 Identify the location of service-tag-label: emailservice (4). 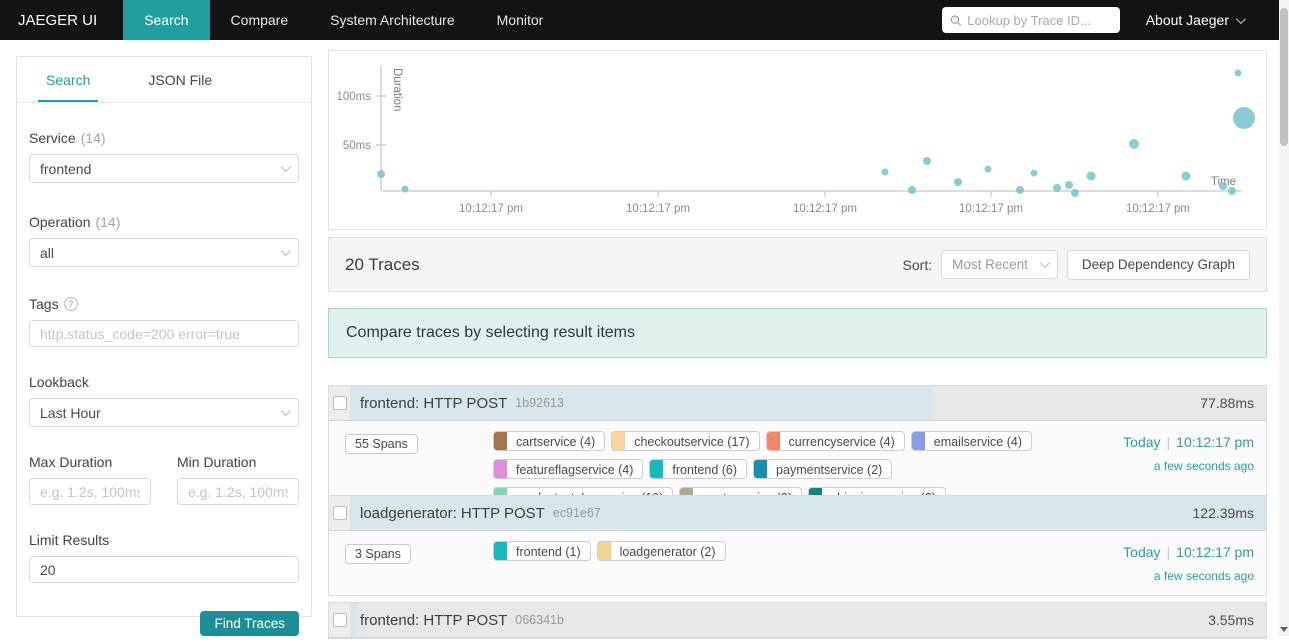
(978, 441).